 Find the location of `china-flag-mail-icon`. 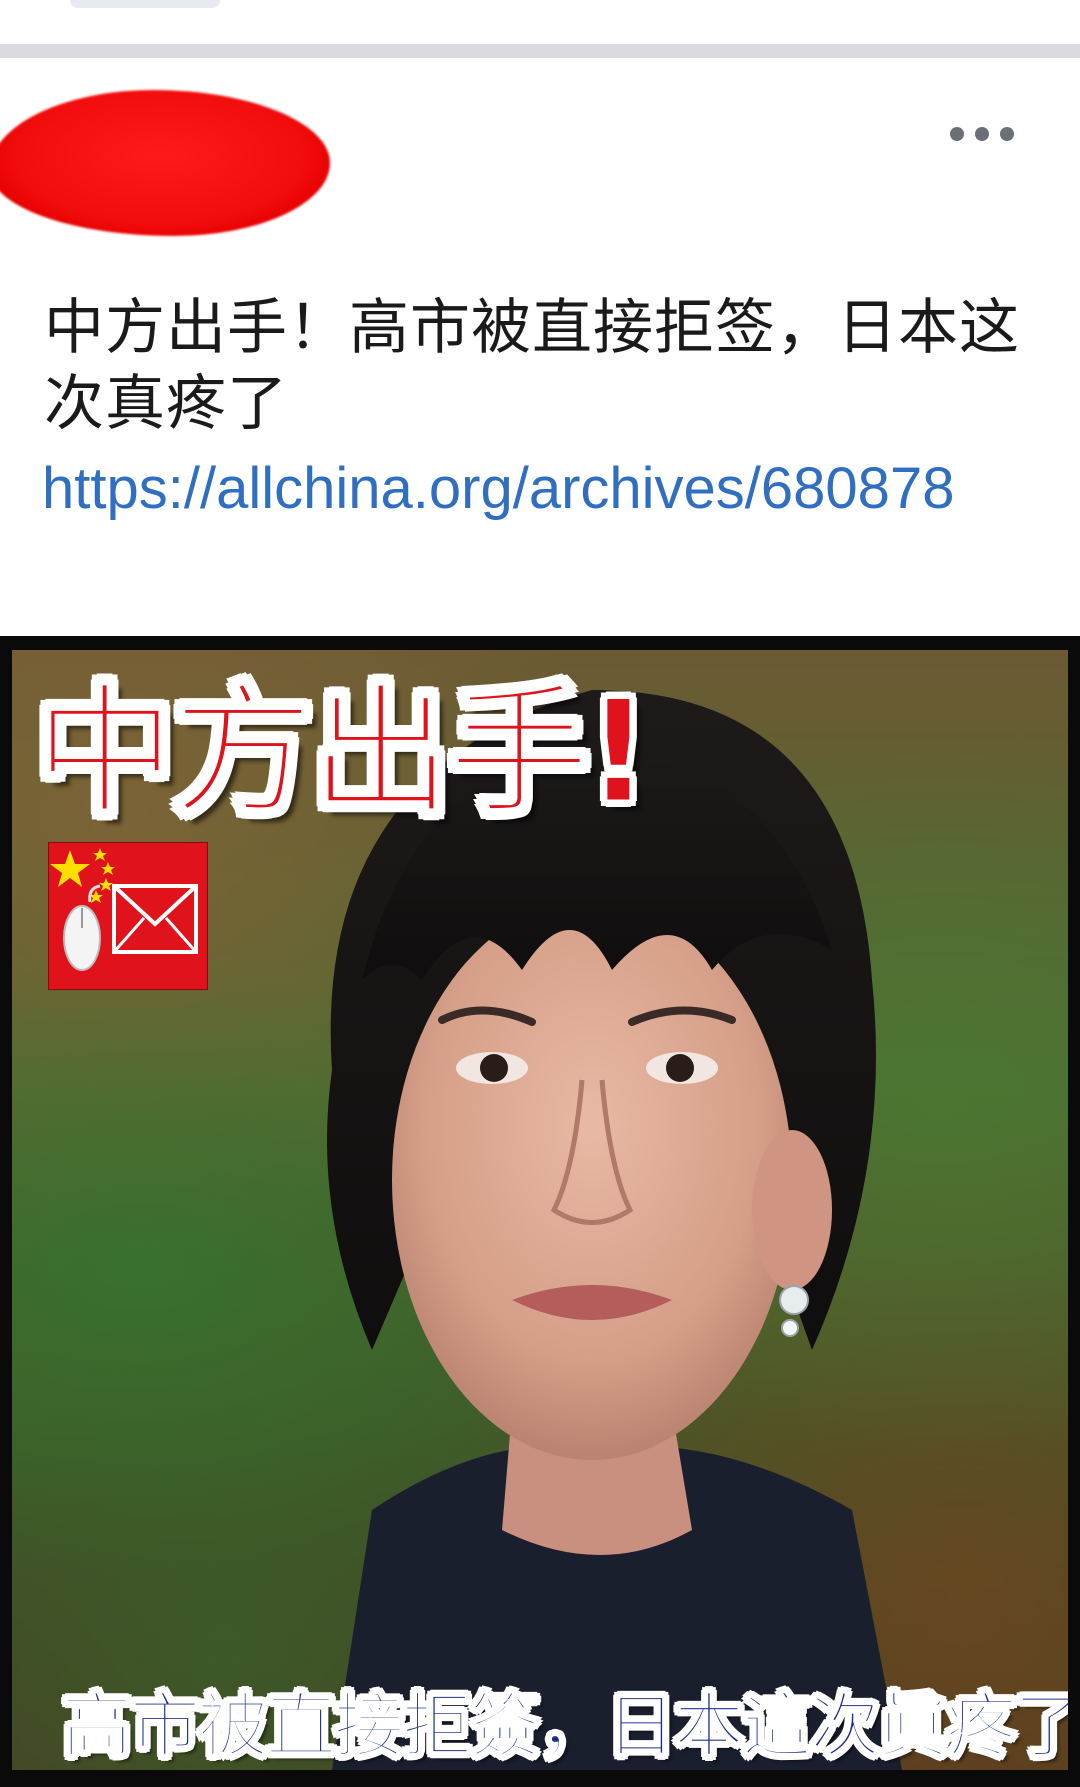

china-flag-mail-icon is located at coordinates (128, 916).